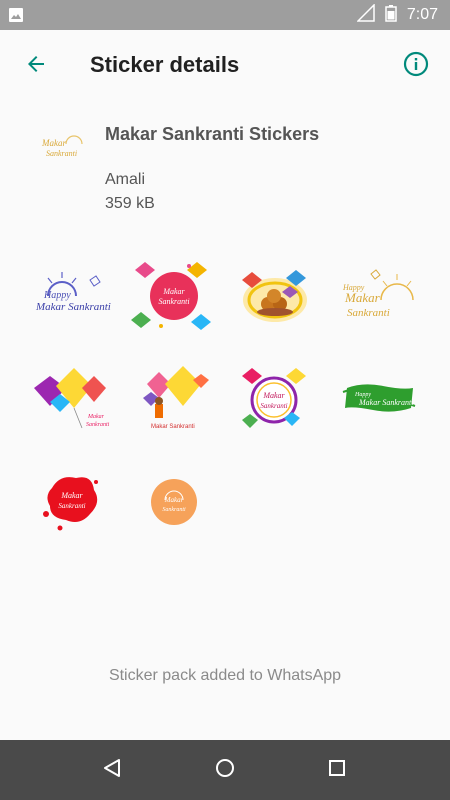 Image resolution: width=450 pixels, height=800 pixels. I want to click on sticker-laddoo-kites, so click(274, 296).